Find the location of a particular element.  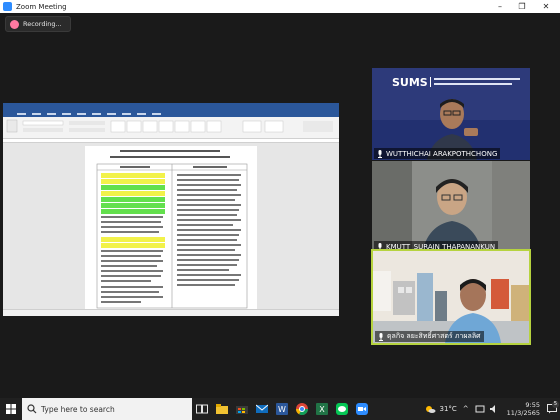

svg-text: X is located at coordinates (322, 409).